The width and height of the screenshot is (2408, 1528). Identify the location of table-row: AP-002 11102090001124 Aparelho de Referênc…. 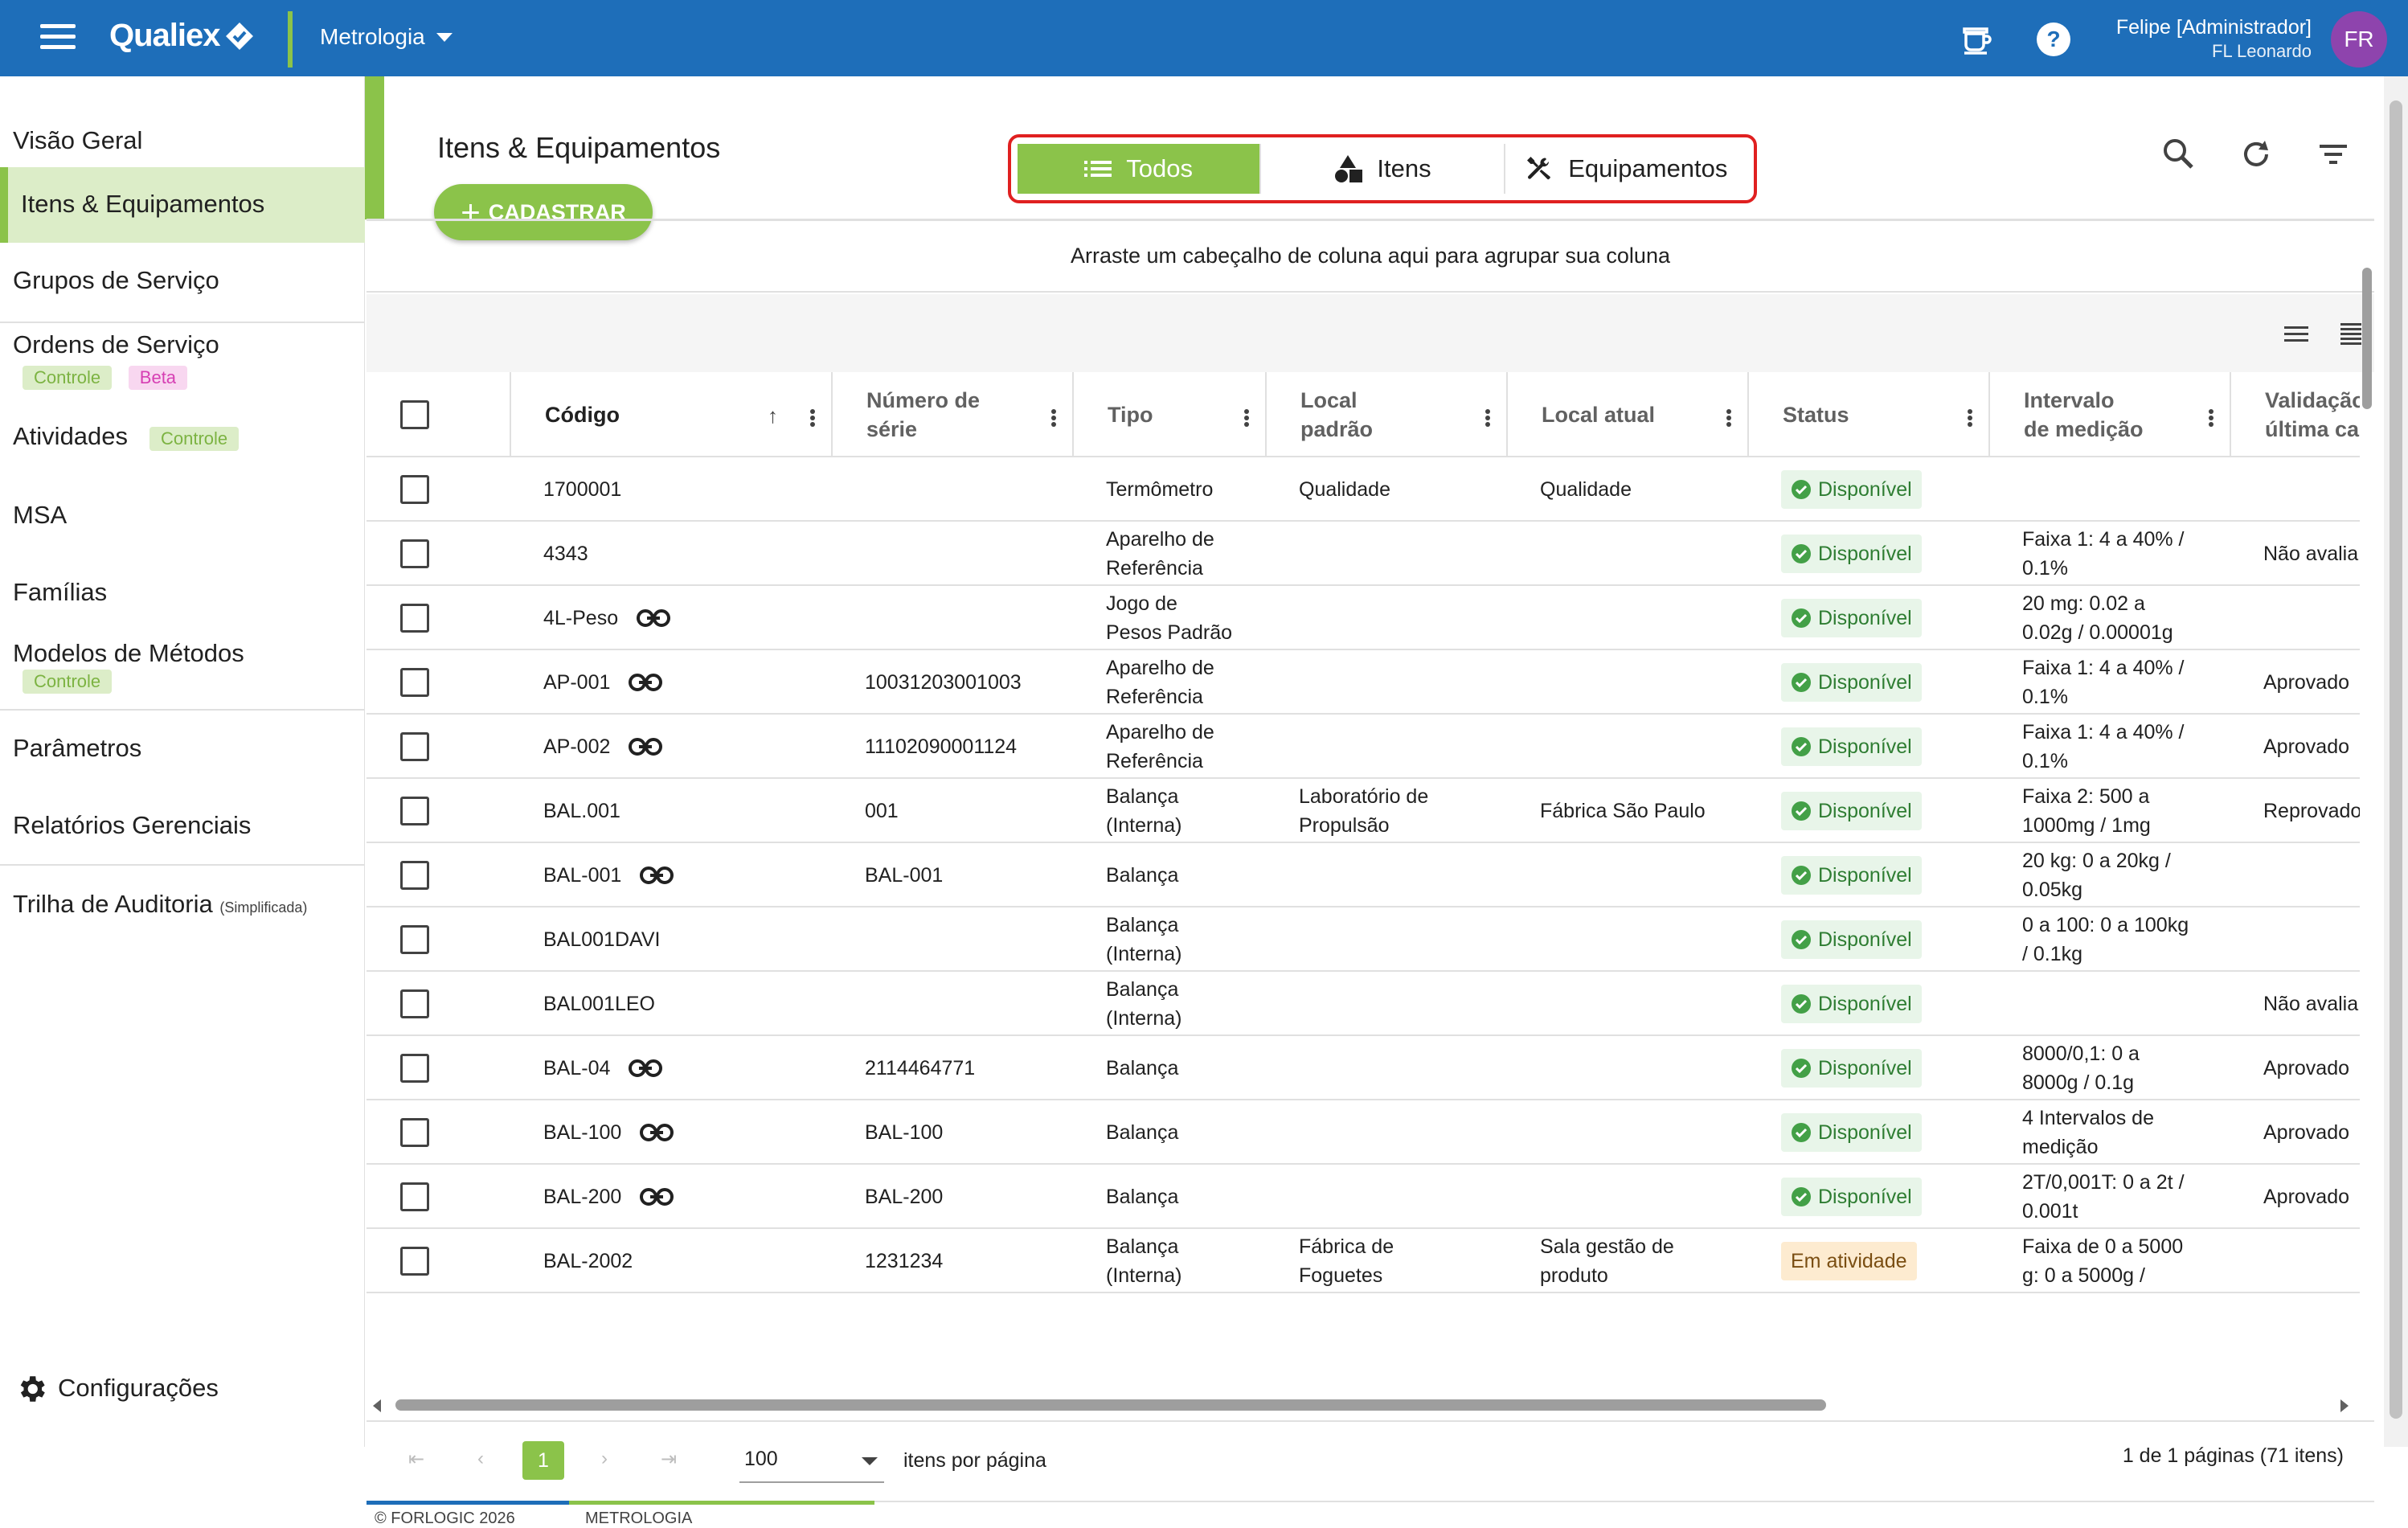
(1363, 747).